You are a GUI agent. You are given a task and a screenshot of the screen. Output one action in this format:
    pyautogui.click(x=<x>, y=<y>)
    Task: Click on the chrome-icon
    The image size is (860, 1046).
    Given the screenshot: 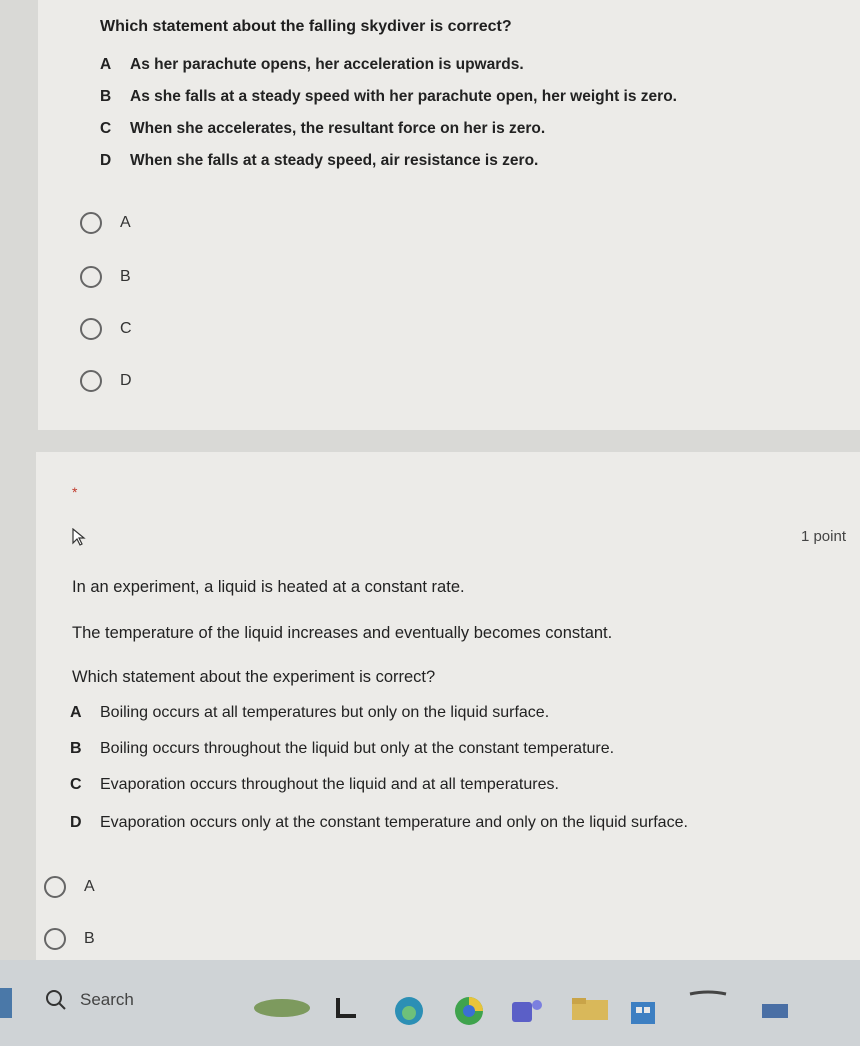 What is the action you would take?
    pyautogui.click(x=469, y=1013)
    